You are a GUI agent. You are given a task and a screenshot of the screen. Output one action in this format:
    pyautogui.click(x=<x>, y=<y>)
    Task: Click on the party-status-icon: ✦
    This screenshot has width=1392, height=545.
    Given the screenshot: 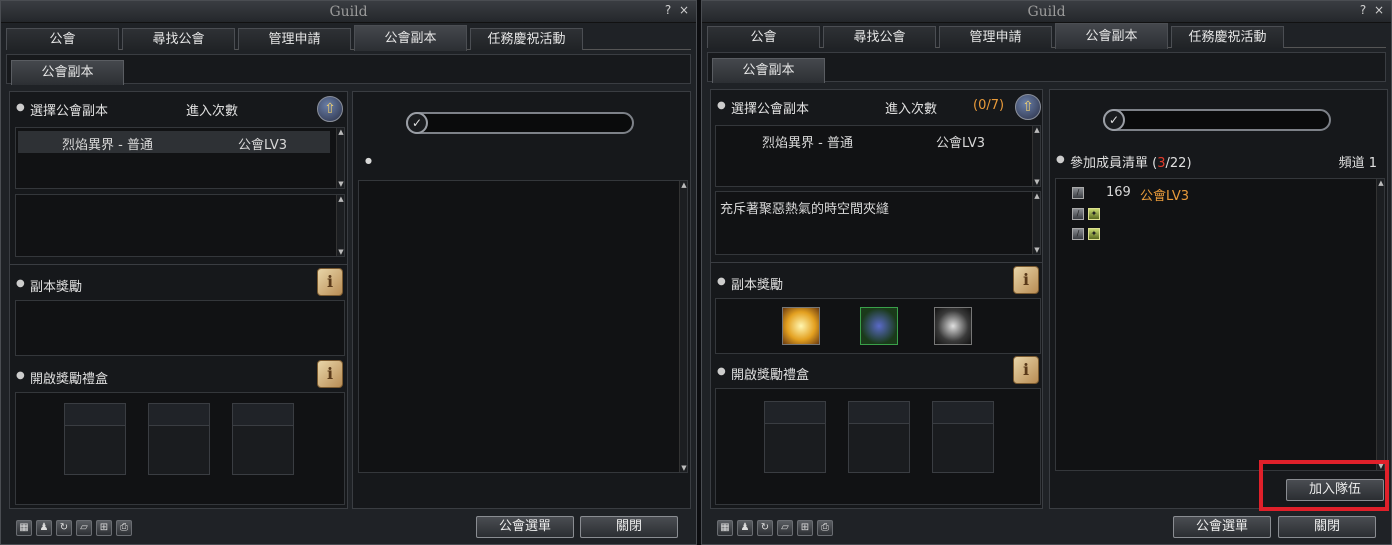 What is the action you would take?
    pyautogui.click(x=1094, y=234)
    